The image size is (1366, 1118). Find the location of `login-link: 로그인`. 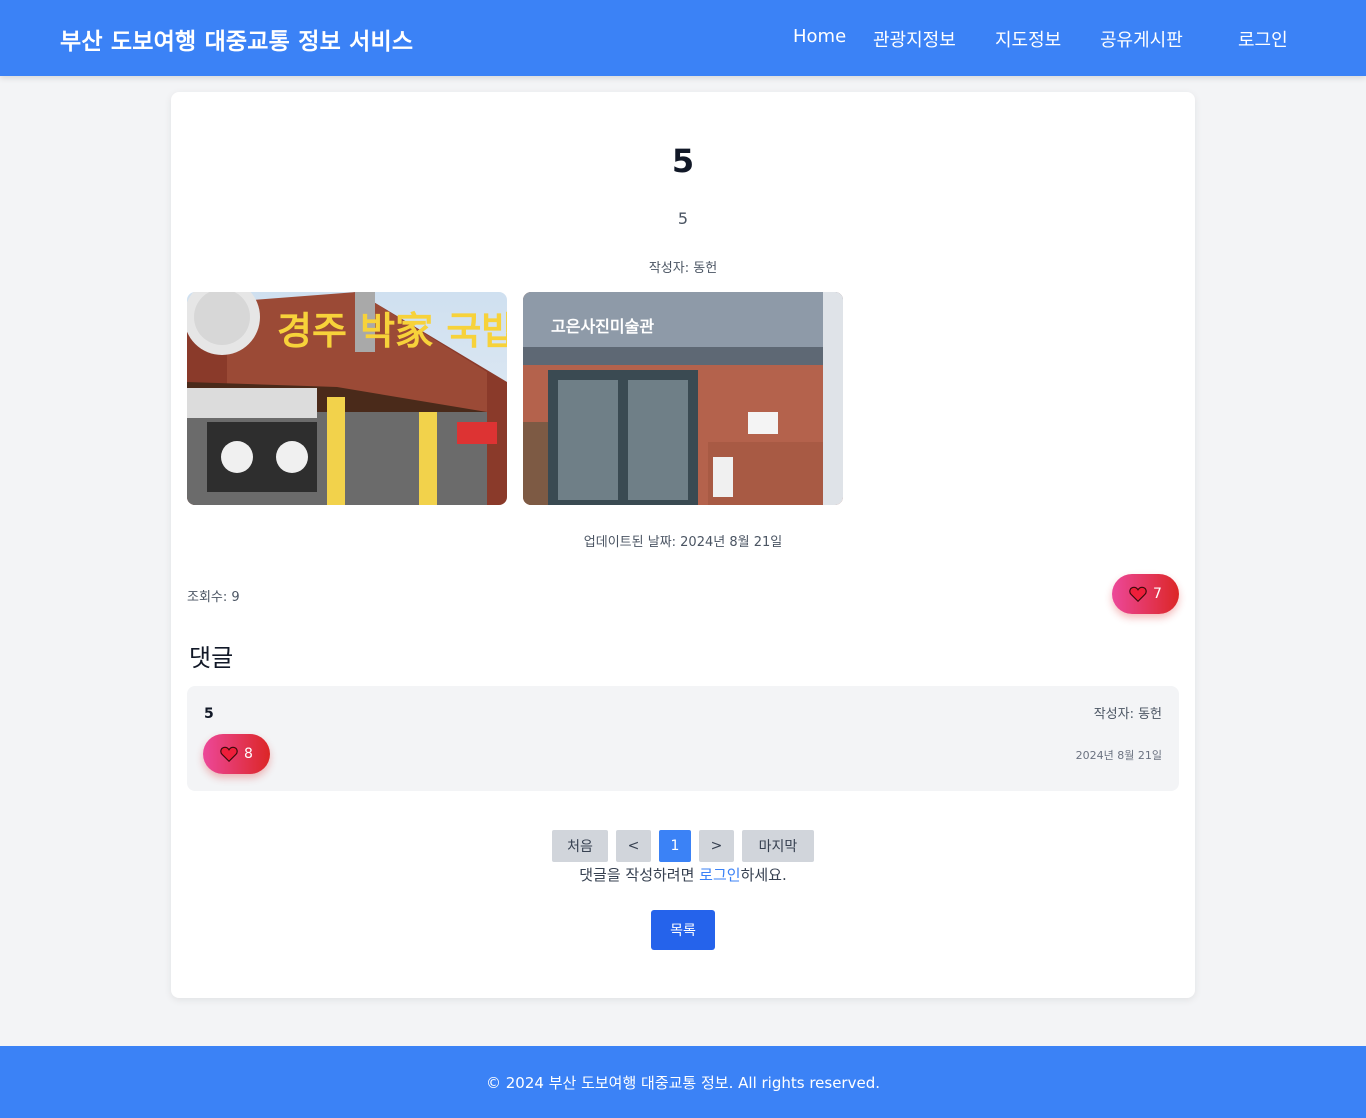

login-link: 로그인 is located at coordinates (719, 875).